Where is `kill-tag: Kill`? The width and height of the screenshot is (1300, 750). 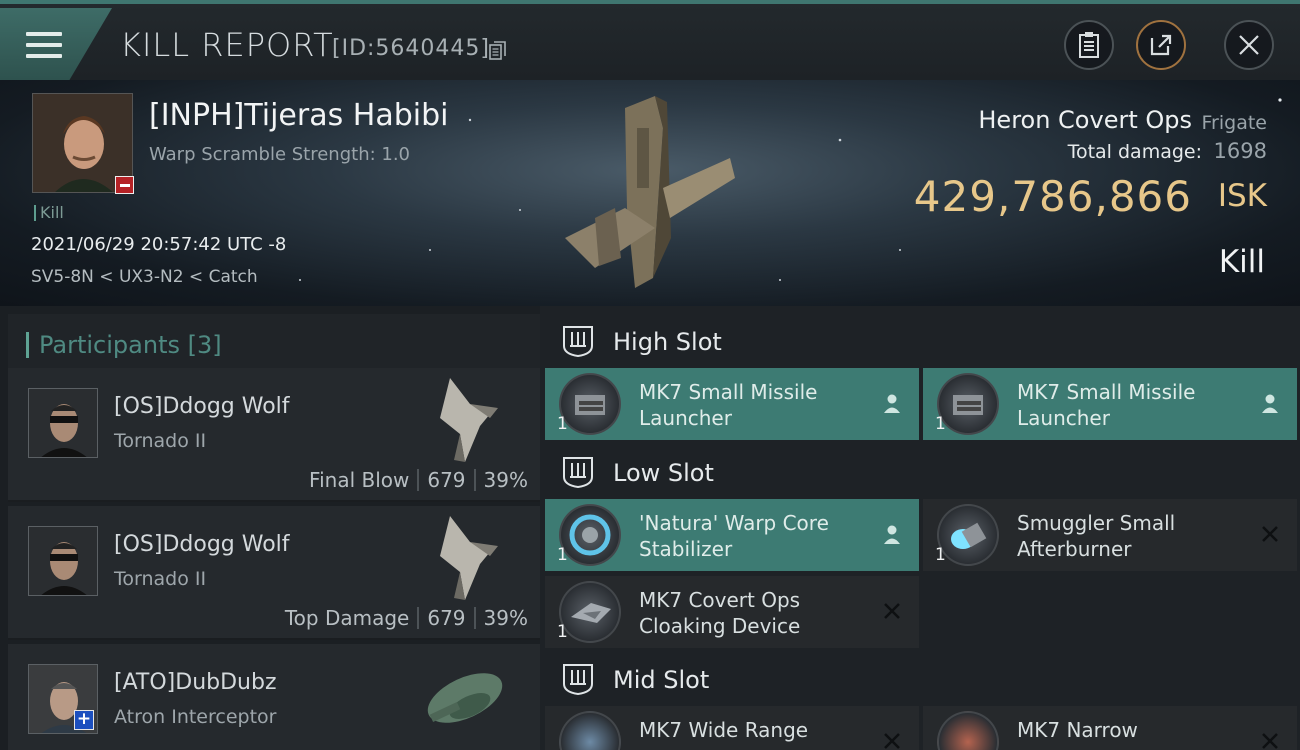 kill-tag: Kill is located at coordinates (49, 213).